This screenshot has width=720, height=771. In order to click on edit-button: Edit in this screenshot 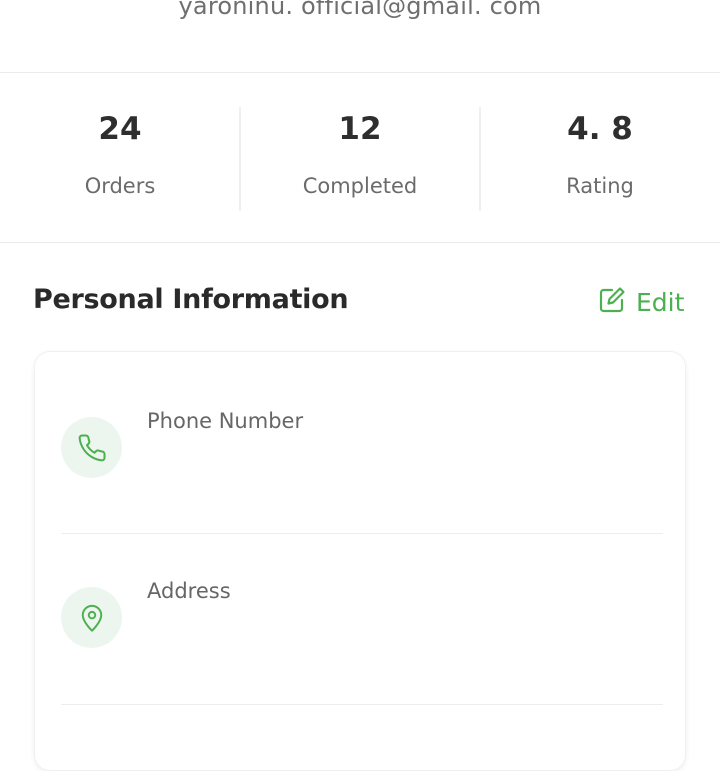, I will do `click(641, 302)`.